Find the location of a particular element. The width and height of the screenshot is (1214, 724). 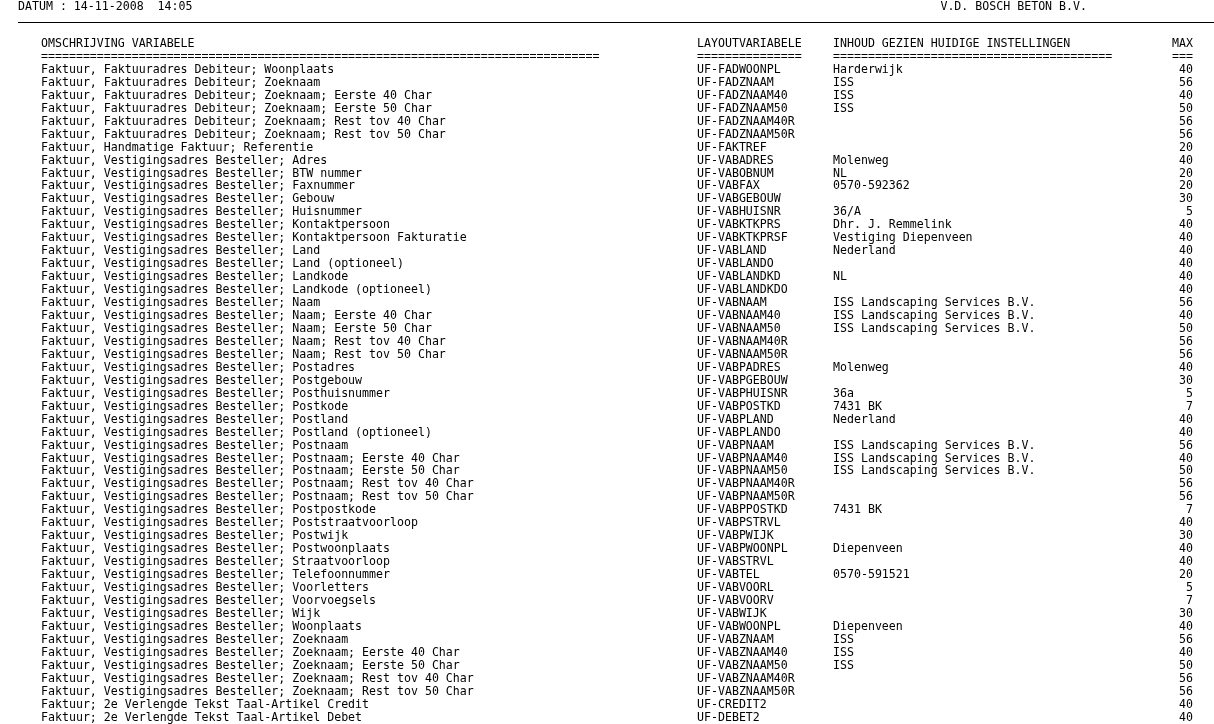

table-cell: Faktuur, Vestigingsadres Besteller; Telefoonnummer is located at coordinates (215, 575).